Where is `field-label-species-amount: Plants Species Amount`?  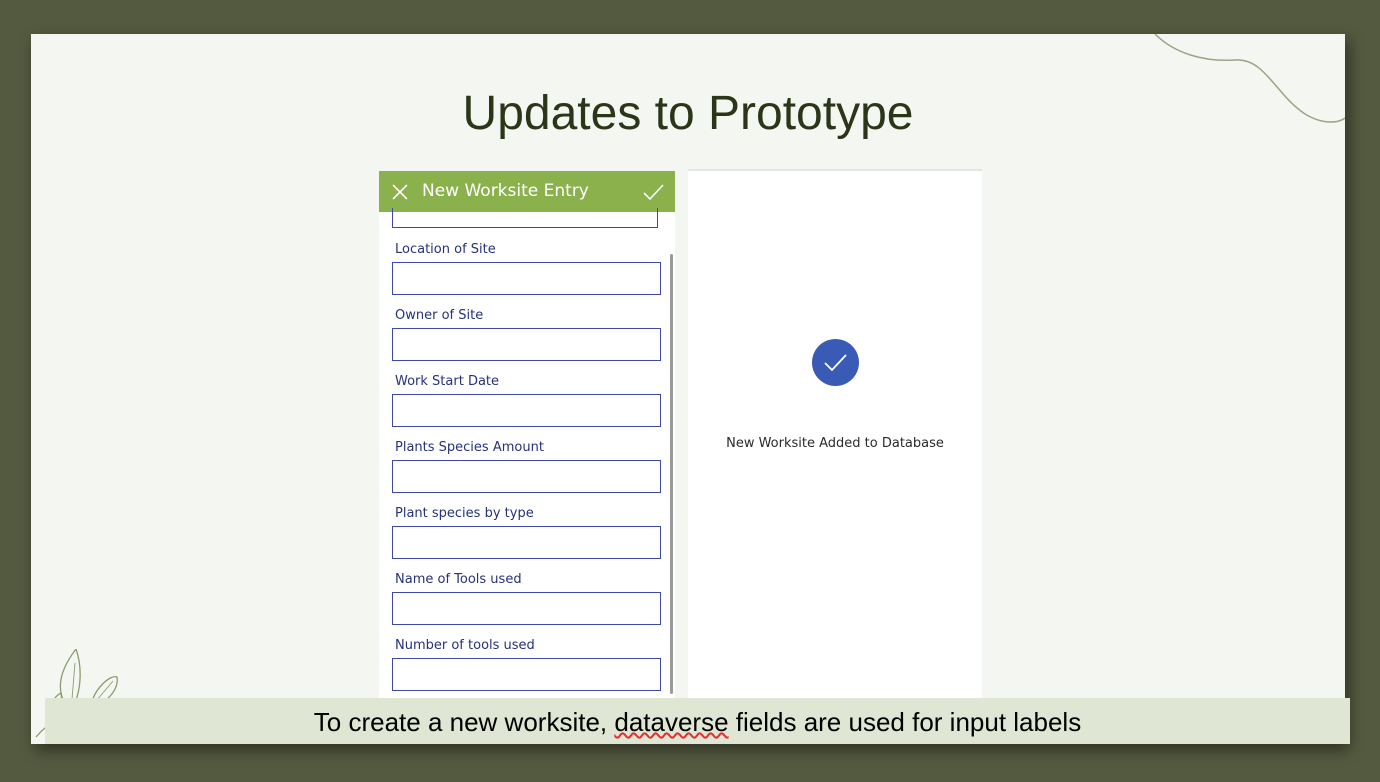 field-label-species-amount: Plants Species Amount is located at coordinates (469, 447).